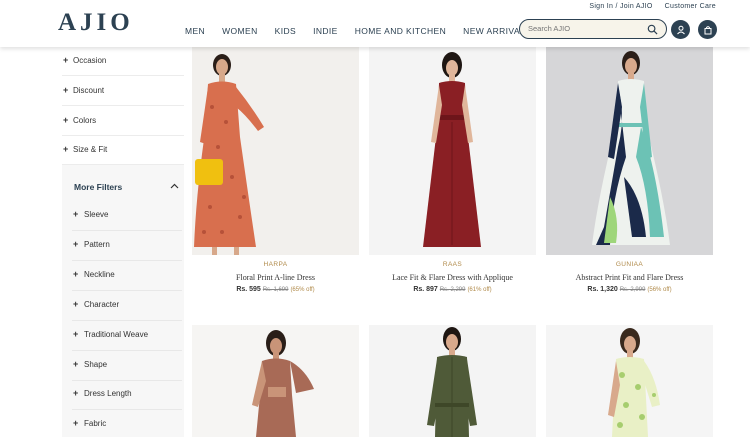 This screenshot has height=437, width=750. What do you see at coordinates (108, 393) in the screenshot?
I see `filter-label: Dress Length` at bounding box center [108, 393].